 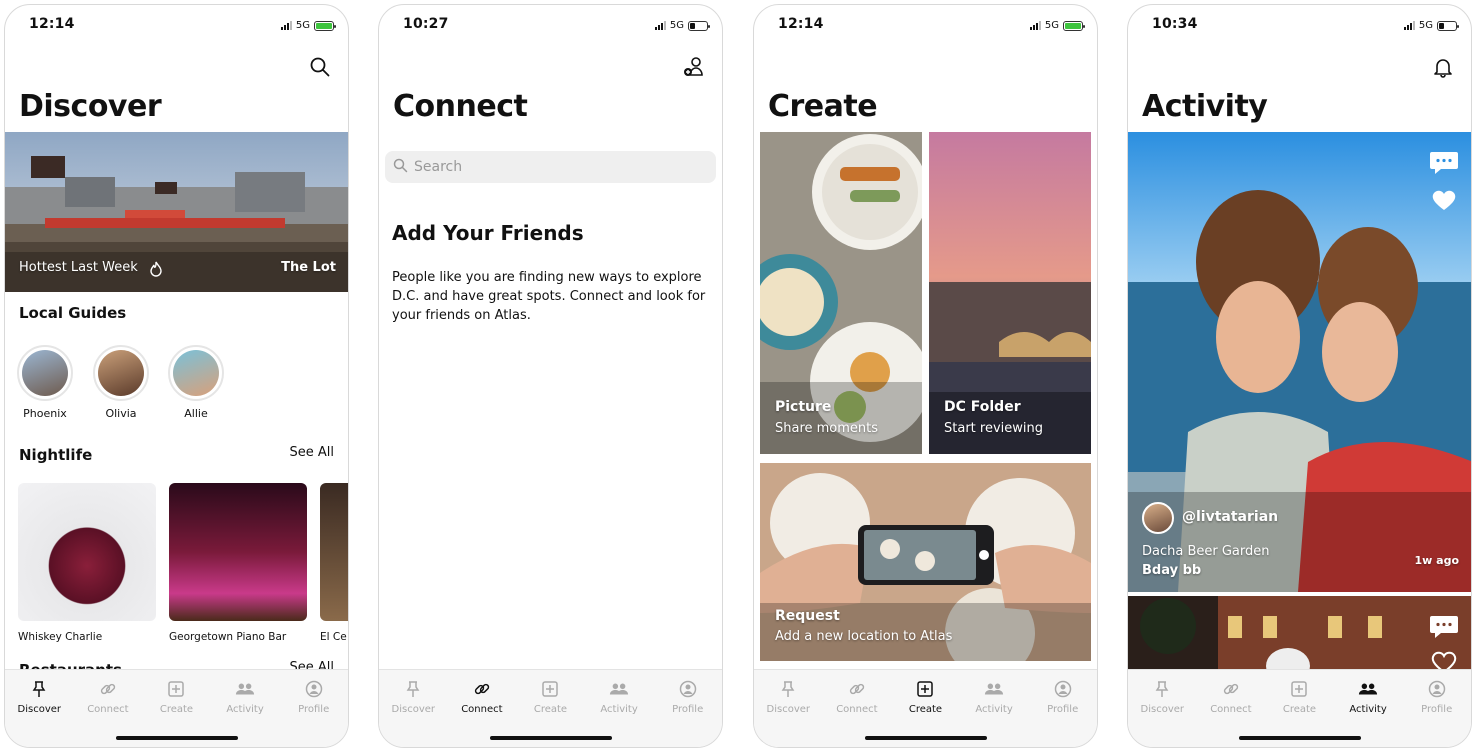 I want to click on bell-icon, so click(x=1443, y=67).